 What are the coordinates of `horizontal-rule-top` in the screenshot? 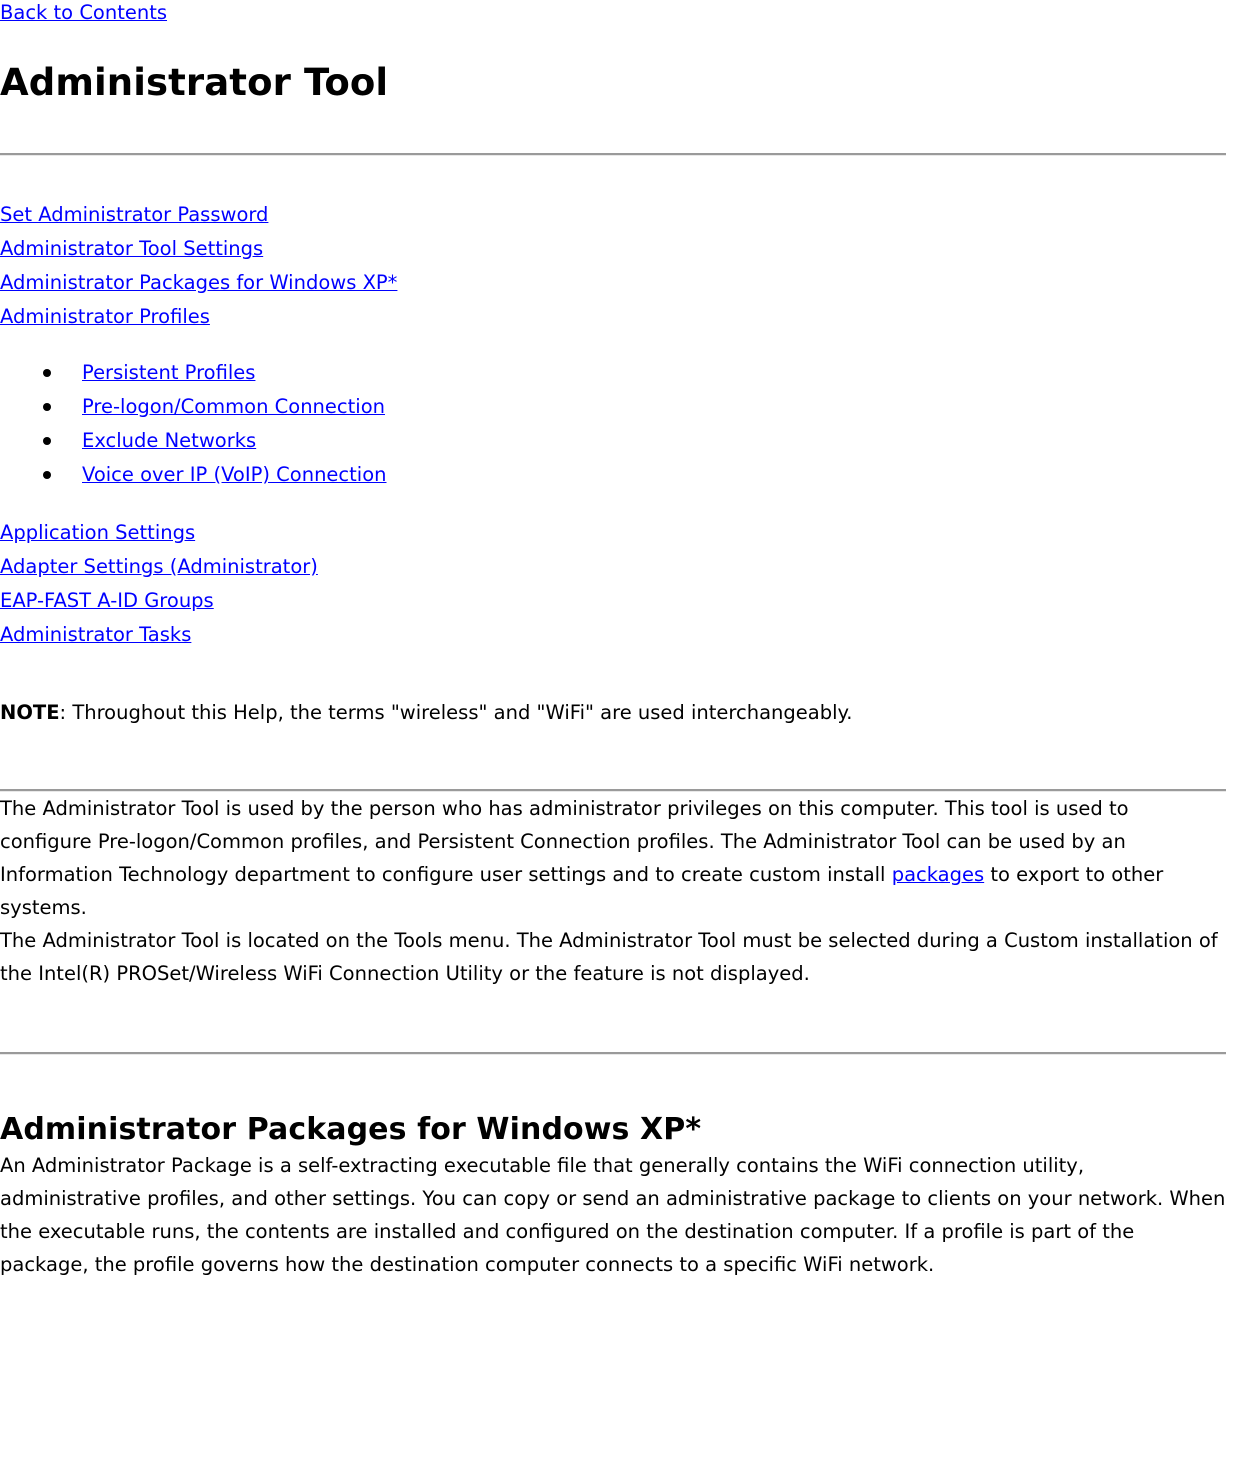 It's located at (613, 154).